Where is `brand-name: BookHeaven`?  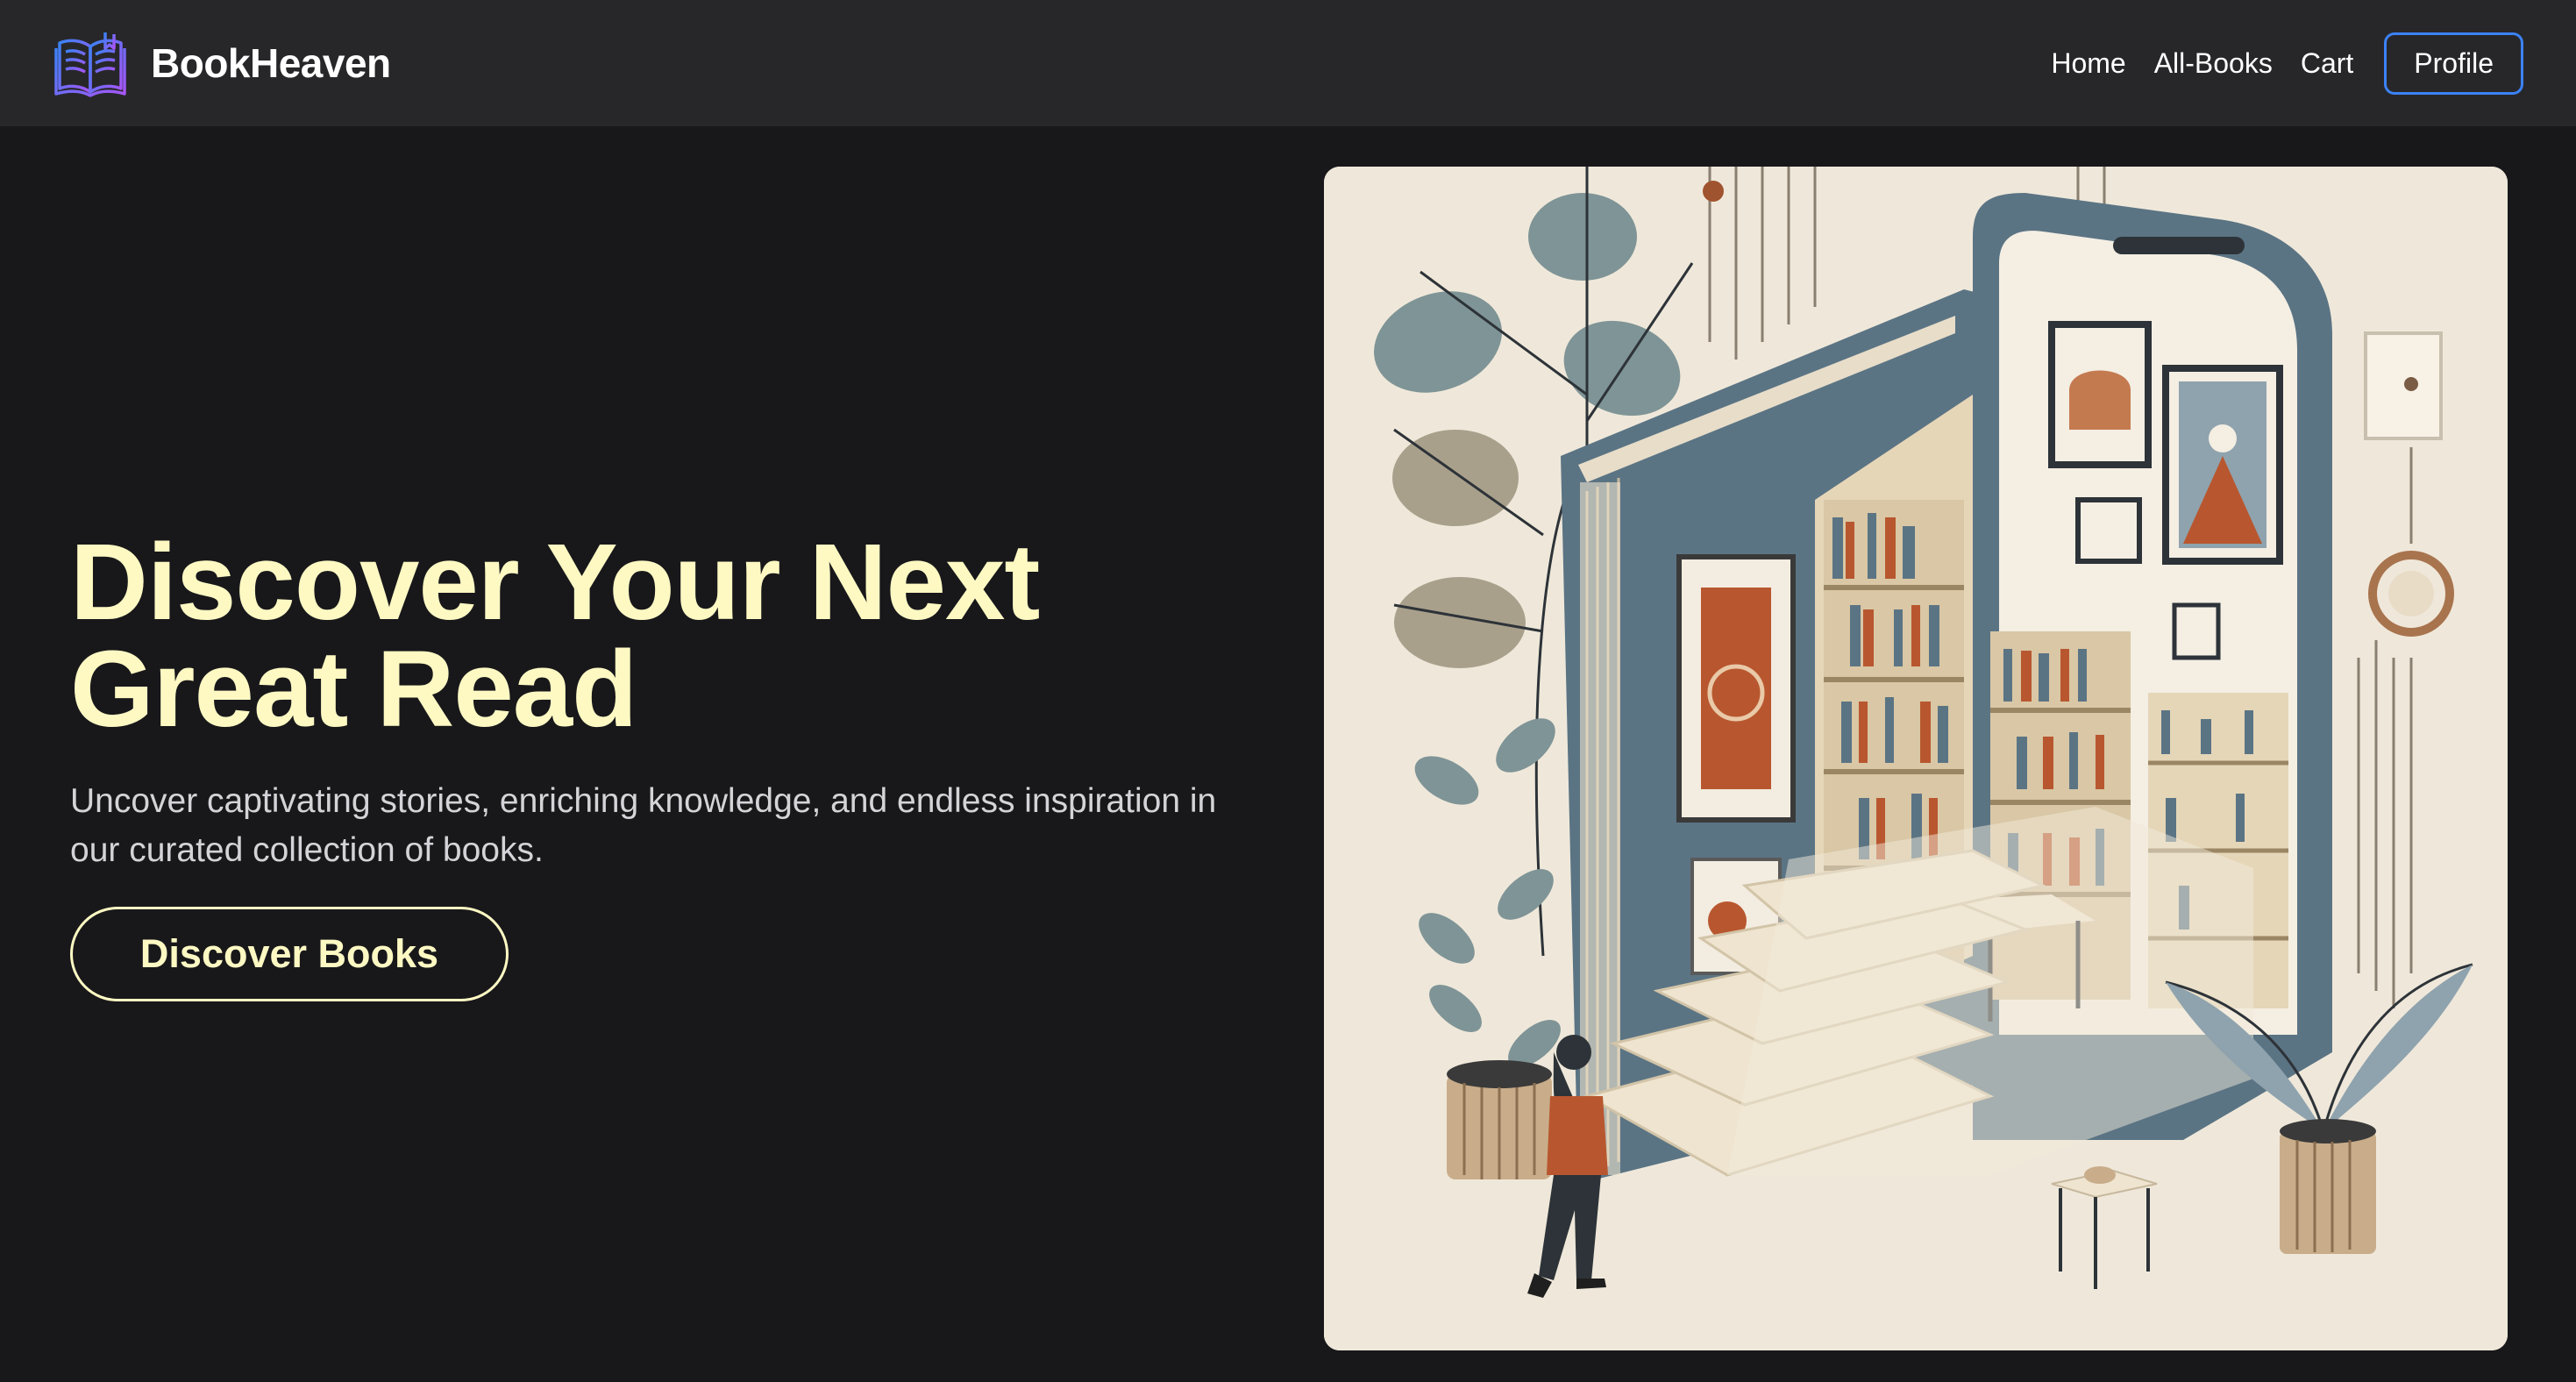 brand-name: BookHeaven is located at coordinates (271, 63).